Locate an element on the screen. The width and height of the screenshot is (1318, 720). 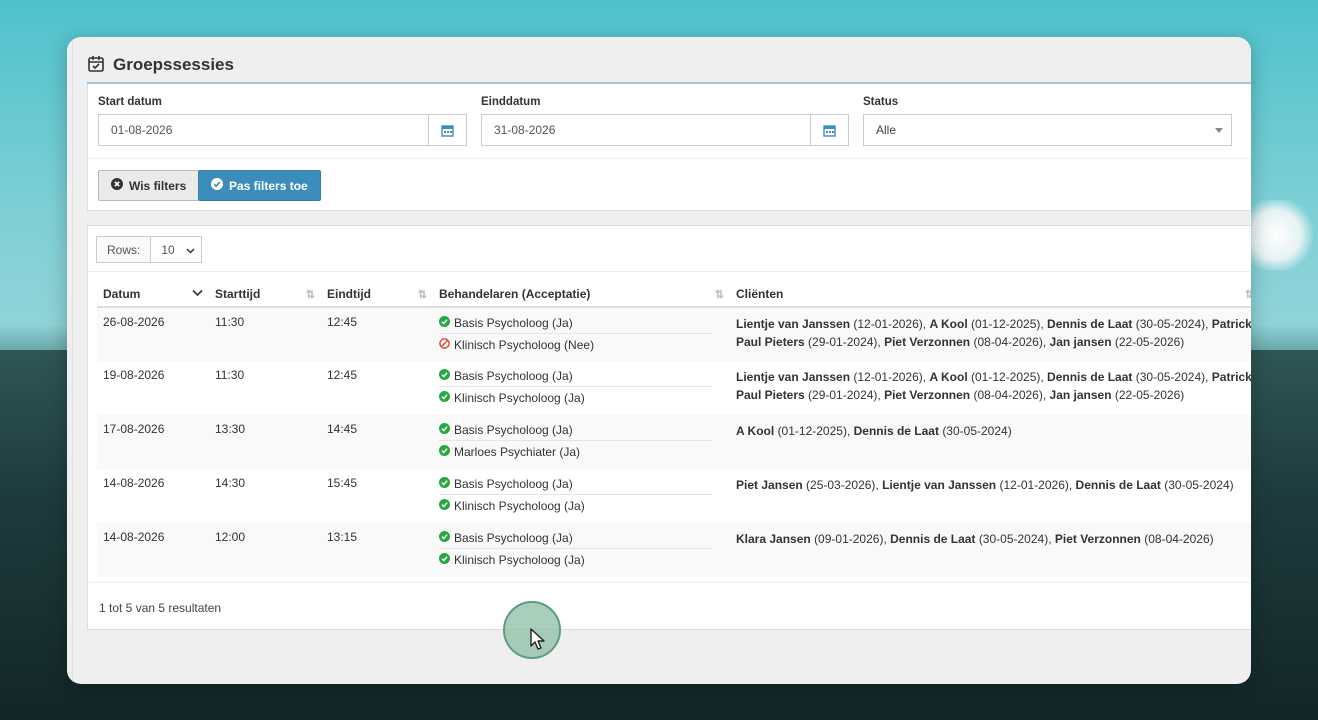
sort-desc-icon is located at coordinates (197, 294).